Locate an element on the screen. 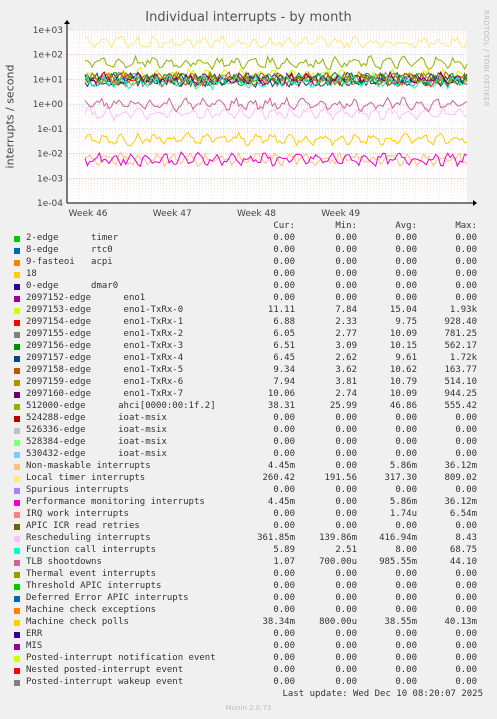  legend-avg-value: 9.75 is located at coordinates (406, 322).